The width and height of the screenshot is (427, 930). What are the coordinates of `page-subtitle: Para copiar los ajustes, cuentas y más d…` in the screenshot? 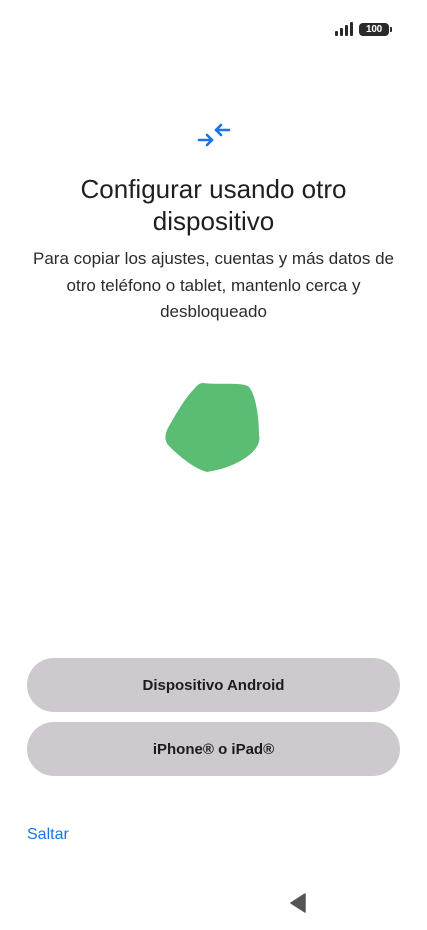 It's located at (213, 285).